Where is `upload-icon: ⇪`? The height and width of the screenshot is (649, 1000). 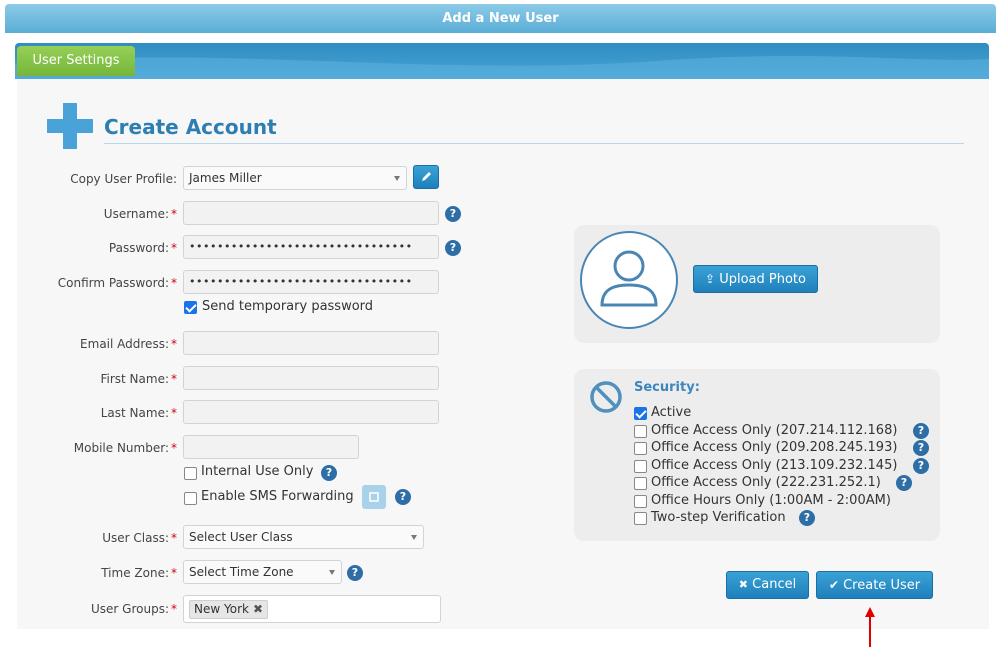 upload-icon: ⇪ is located at coordinates (710, 279).